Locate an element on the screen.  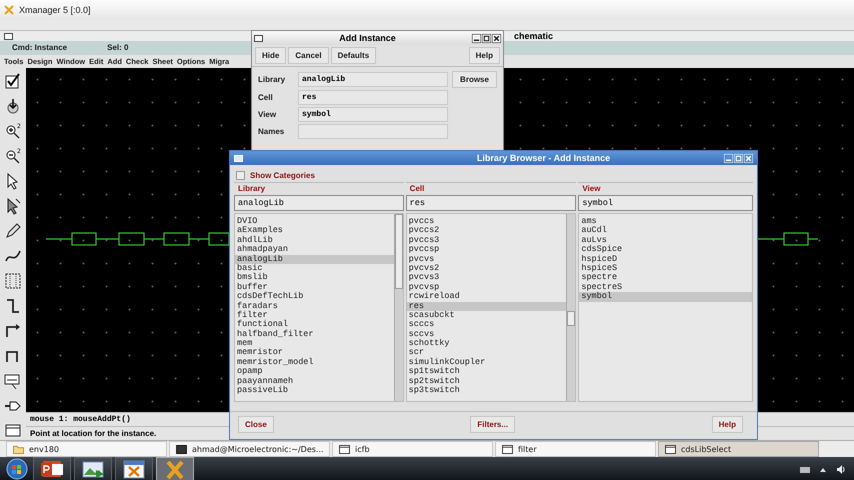
list-item: pvcvs is located at coordinates (486, 259).